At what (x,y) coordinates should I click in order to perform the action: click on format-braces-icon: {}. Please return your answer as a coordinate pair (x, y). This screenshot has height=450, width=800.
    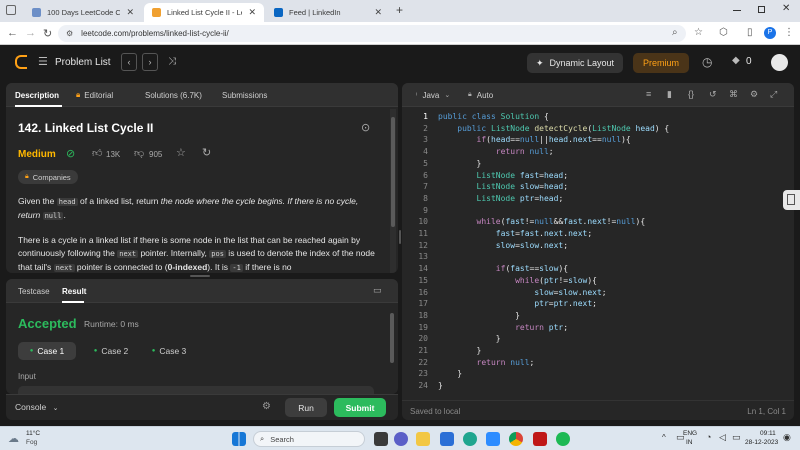
    Looking at the image, I should click on (691, 94).